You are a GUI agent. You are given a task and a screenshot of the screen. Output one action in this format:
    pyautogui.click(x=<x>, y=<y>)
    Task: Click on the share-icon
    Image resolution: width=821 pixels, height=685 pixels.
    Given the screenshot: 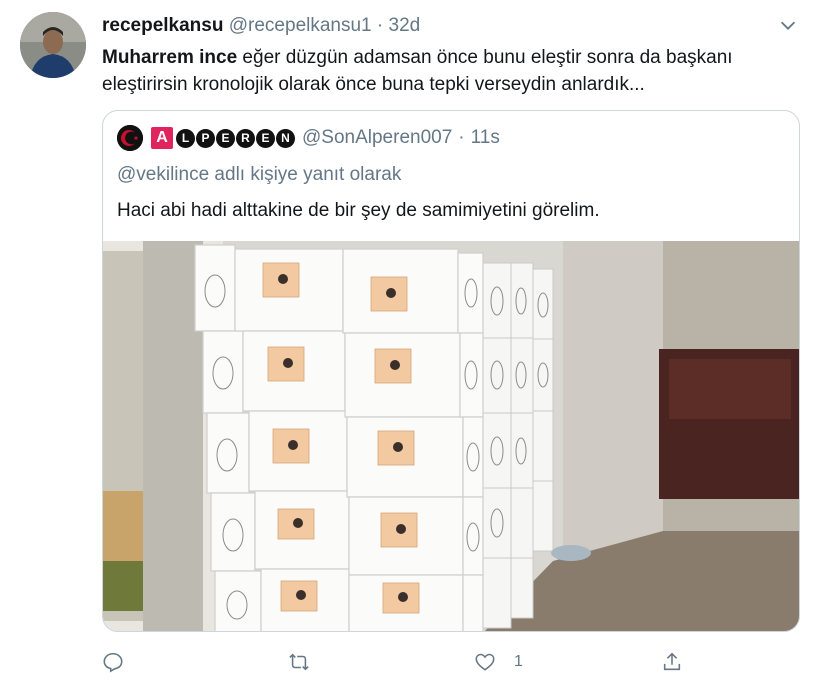 What is the action you would take?
    pyautogui.click(x=672, y=661)
    